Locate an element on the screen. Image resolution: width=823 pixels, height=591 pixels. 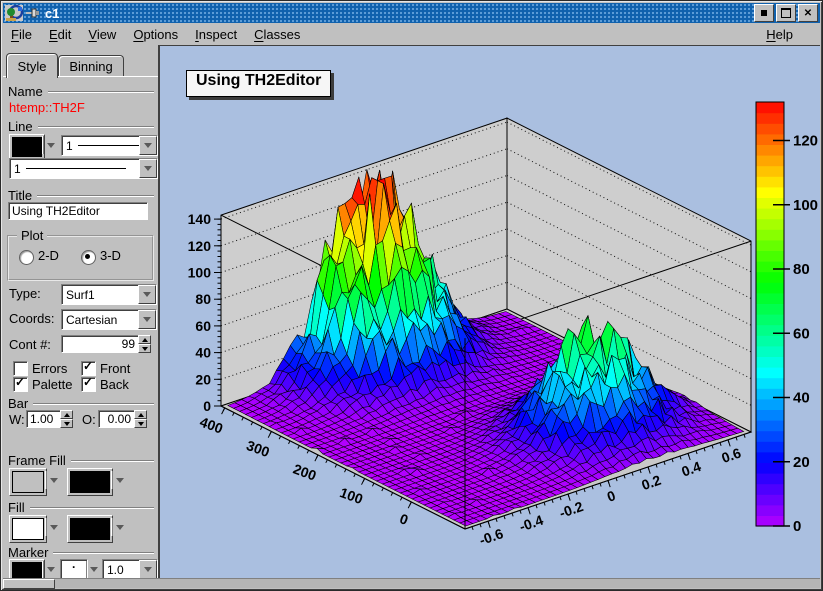
errors-checkbox is located at coordinates (20, 368).